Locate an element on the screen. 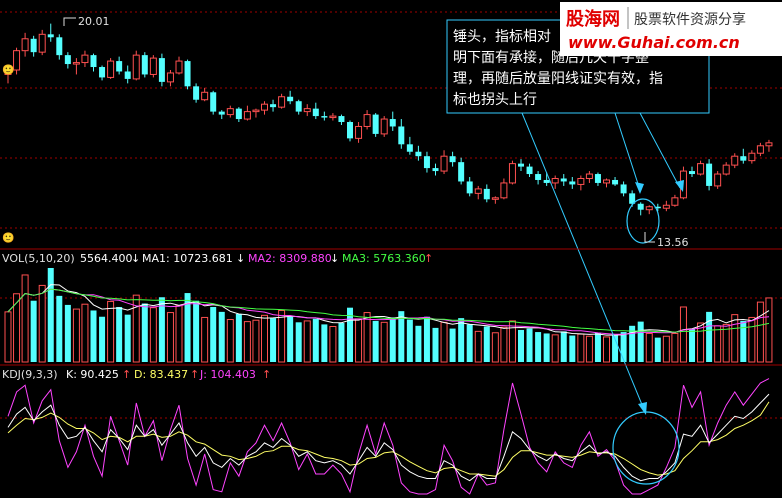 The height and width of the screenshot is (498, 782). annotation-line-1: 锤头，指标相对 is located at coordinates (502, 37).